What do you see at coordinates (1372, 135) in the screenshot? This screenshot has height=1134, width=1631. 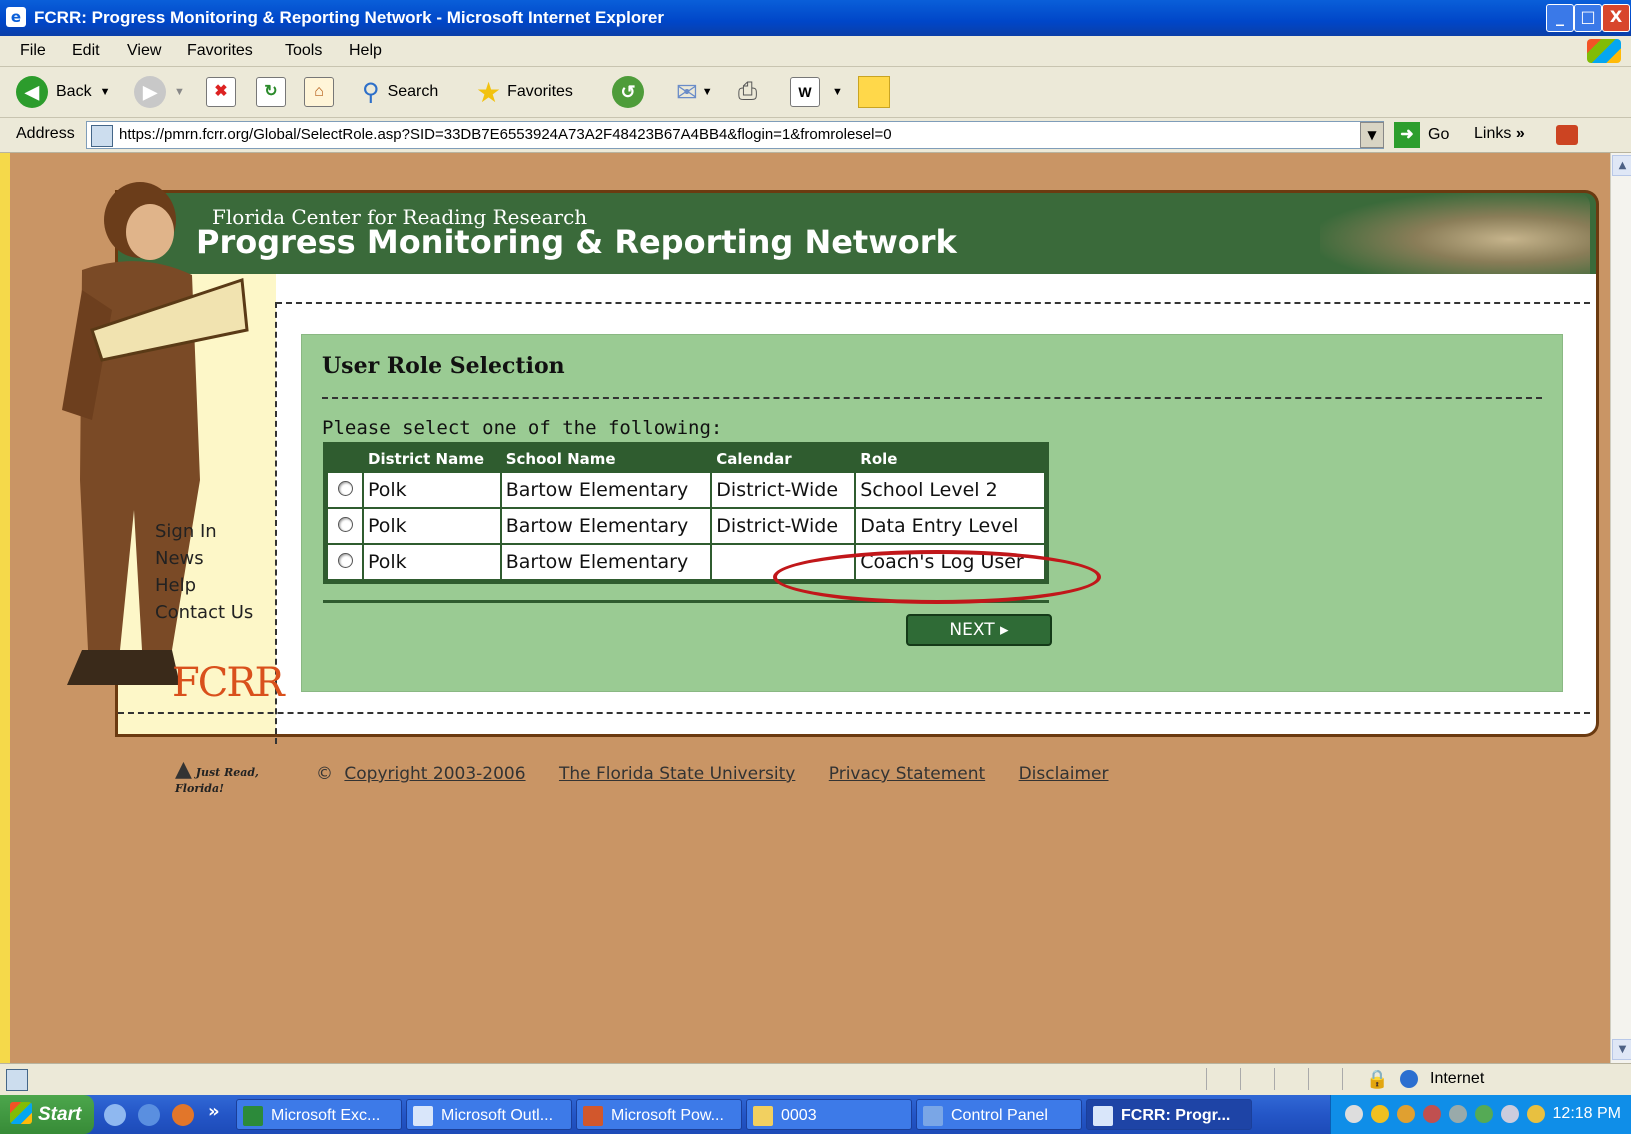 I see `address-dropdown-button: ▼` at bounding box center [1372, 135].